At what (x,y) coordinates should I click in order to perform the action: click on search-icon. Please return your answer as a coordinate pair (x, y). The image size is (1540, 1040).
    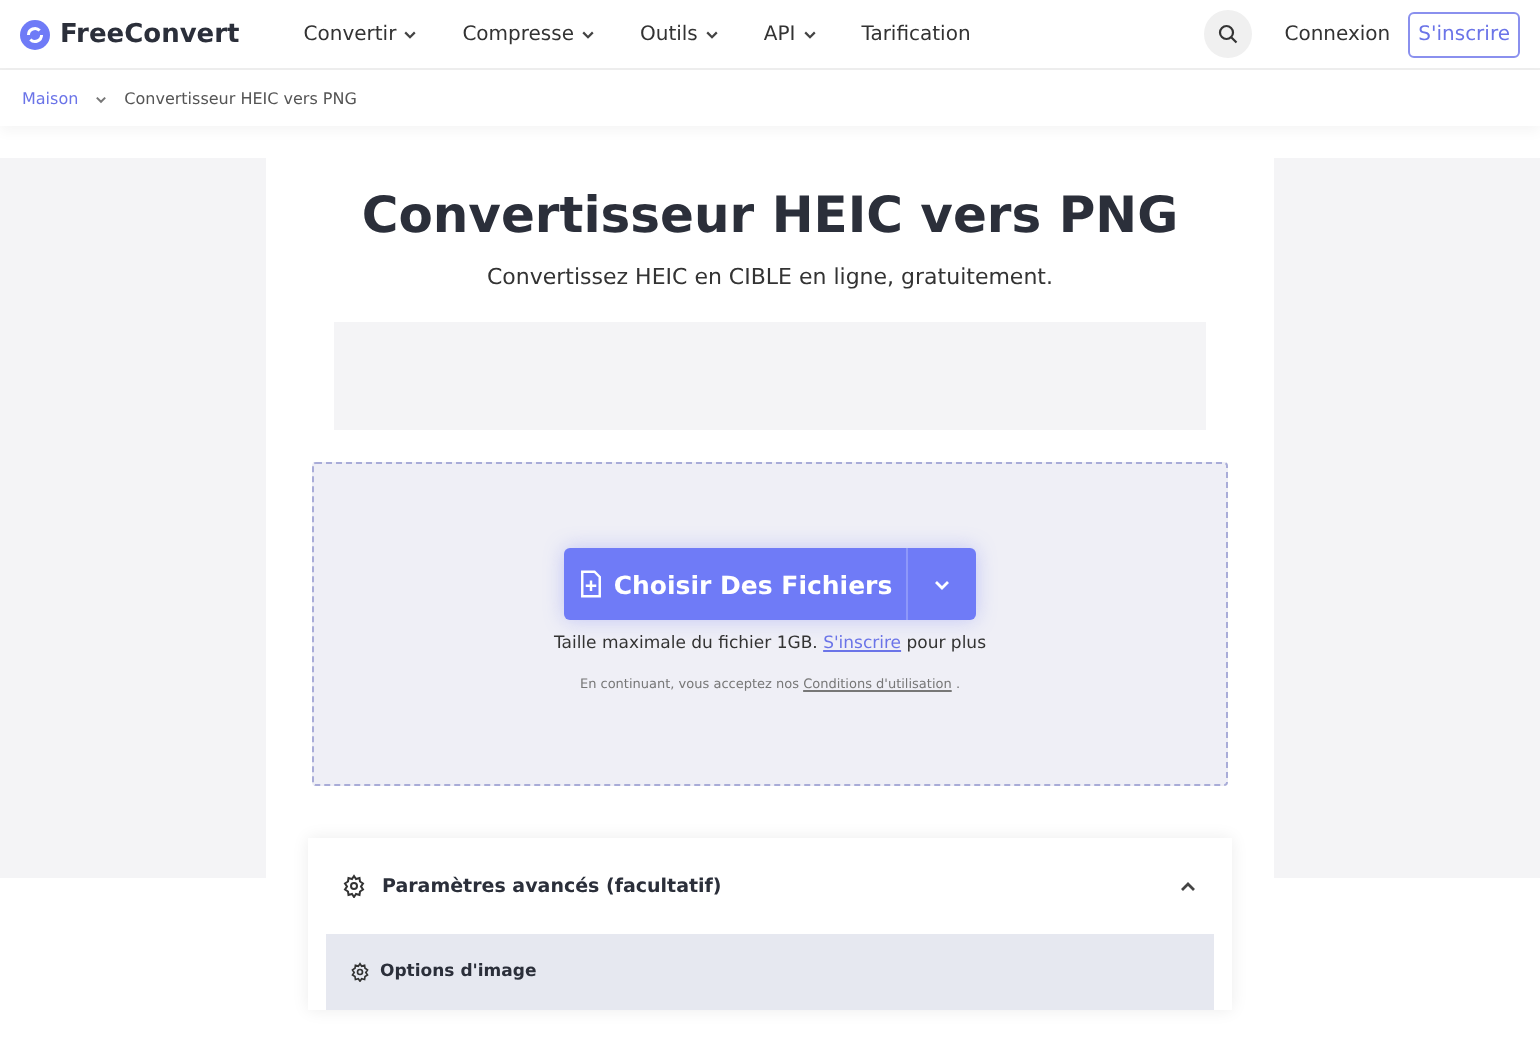
    Looking at the image, I should click on (1228, 34).